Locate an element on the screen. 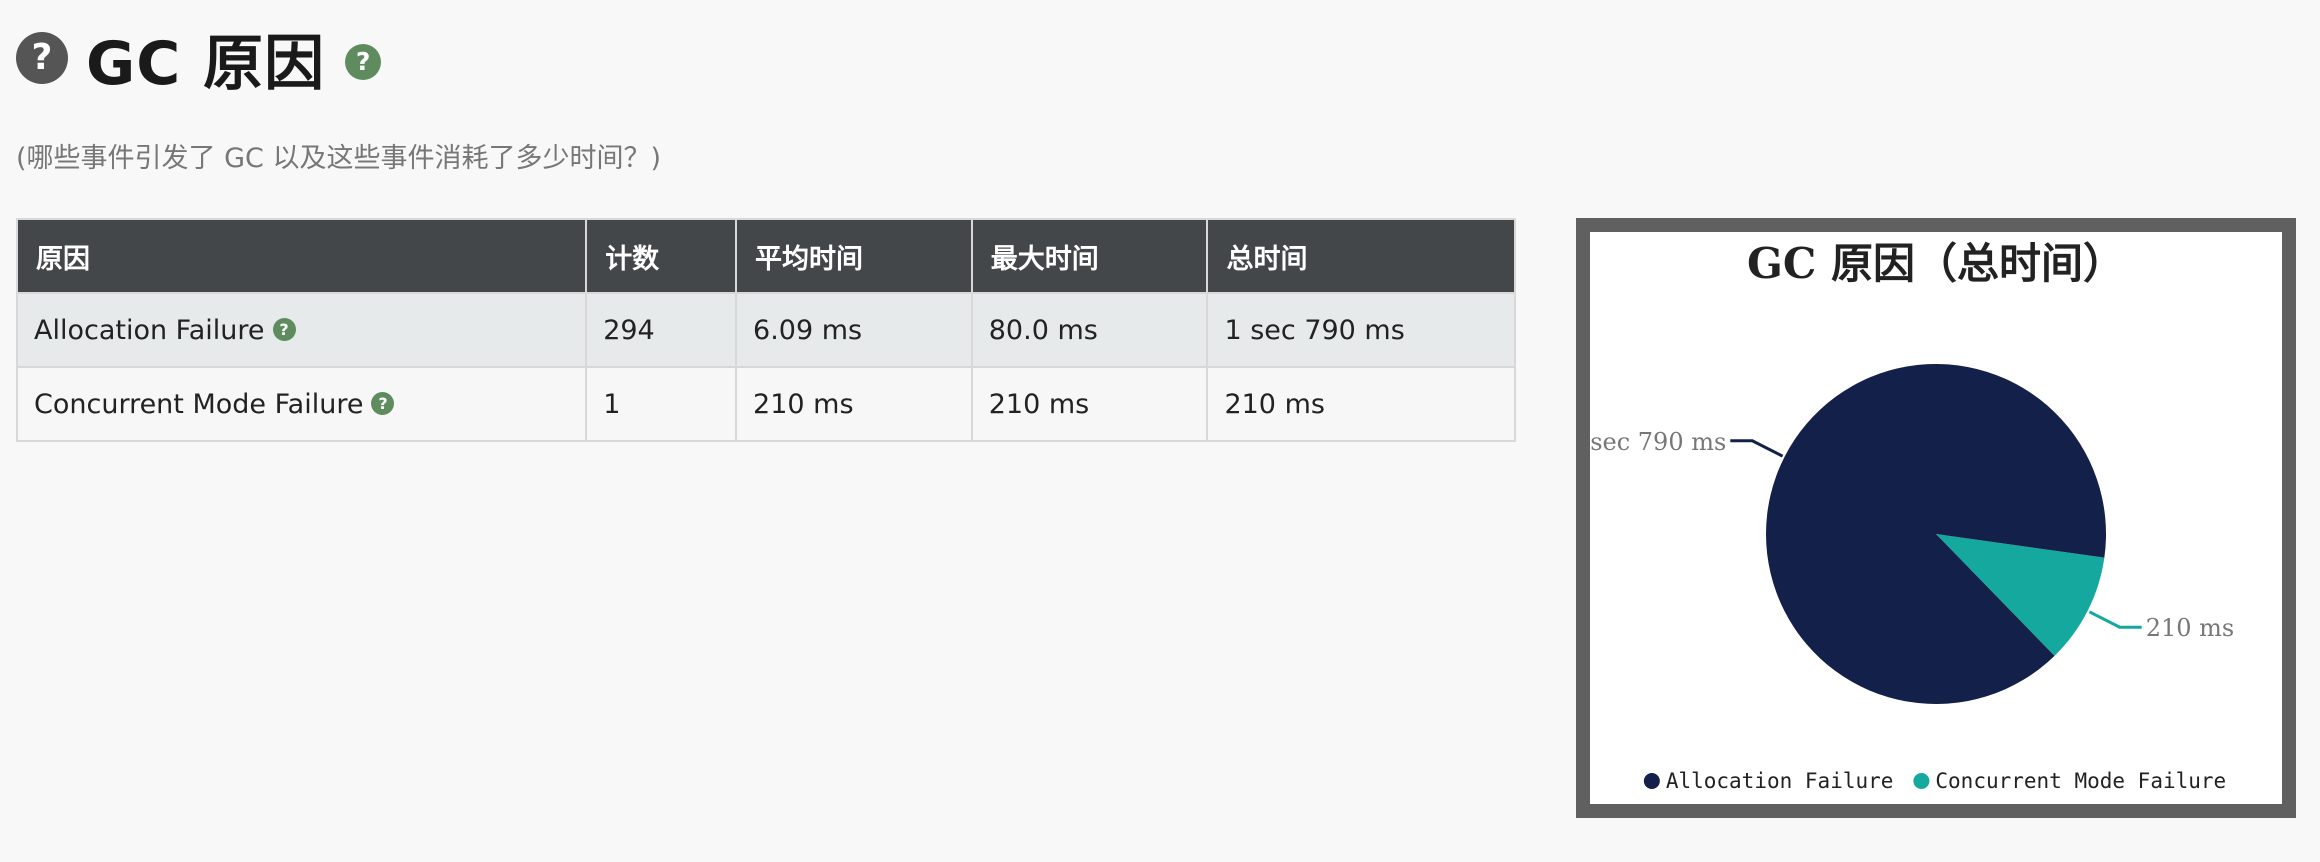 This screenshot has height=862, width=2320. table-header-row: 原因 计数 平均时间 最大时间 总时间 is located at coordinates (765, 256).